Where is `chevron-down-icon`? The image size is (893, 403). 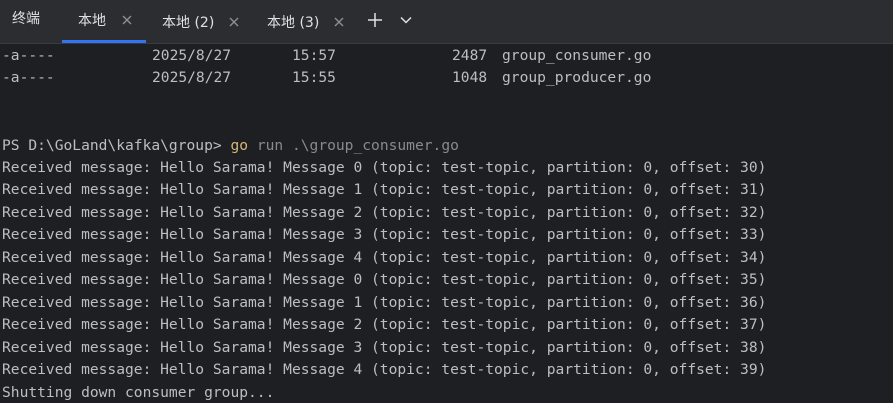 chevron-down-icon is located at coordinates (406, 20).